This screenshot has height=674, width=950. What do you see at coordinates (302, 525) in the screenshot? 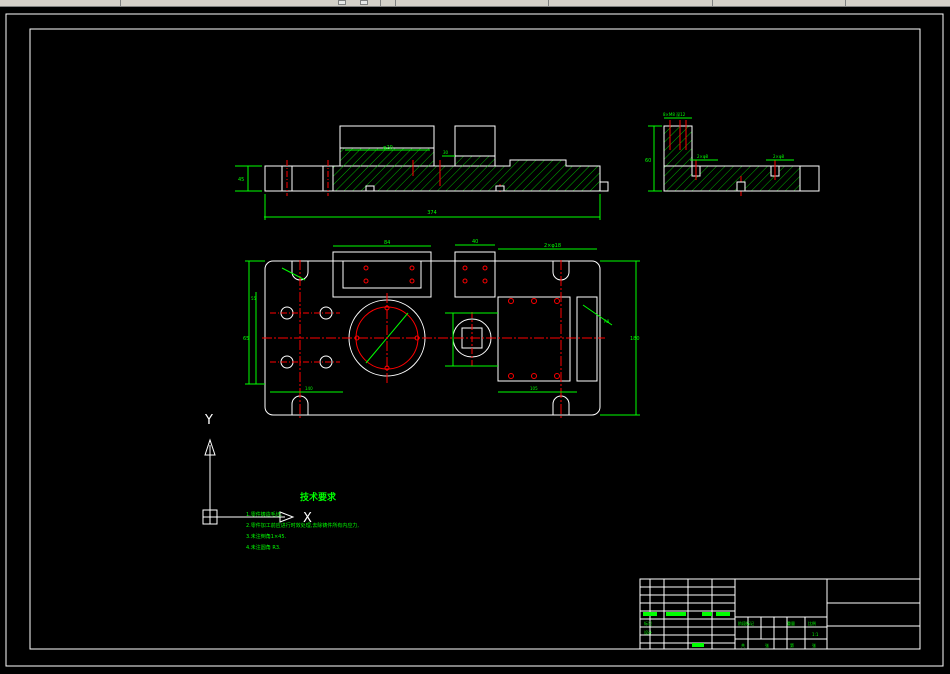
I see `tech-req-line-2: 2.零件加工前应进行时效处理,去除铸件所有内应力,` at bounding box center [302, 525].